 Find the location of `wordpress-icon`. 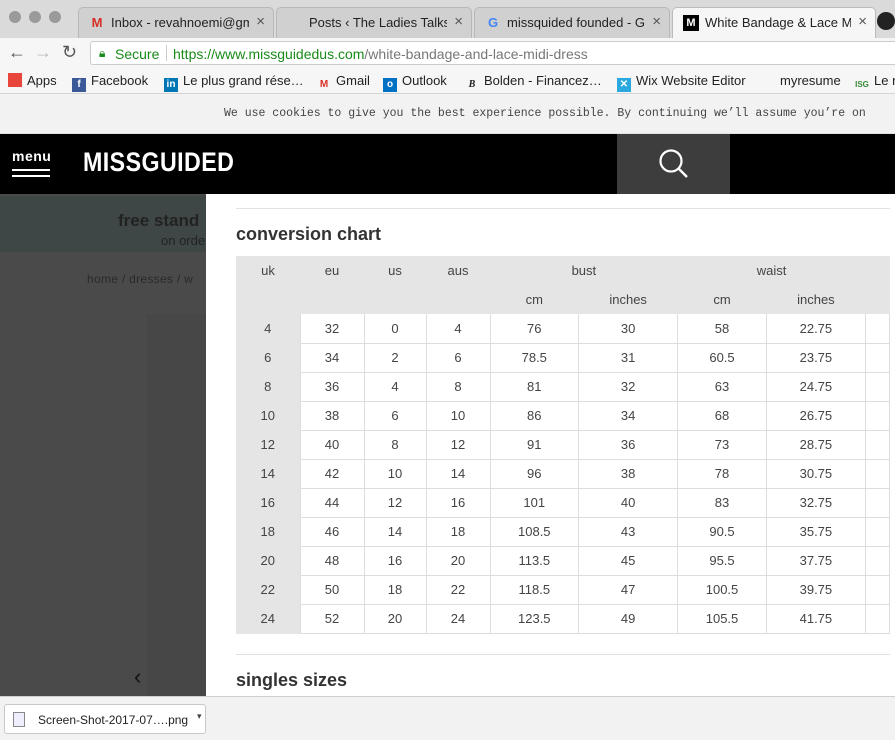

wordpress-icon is located at coordinates (295, 23).